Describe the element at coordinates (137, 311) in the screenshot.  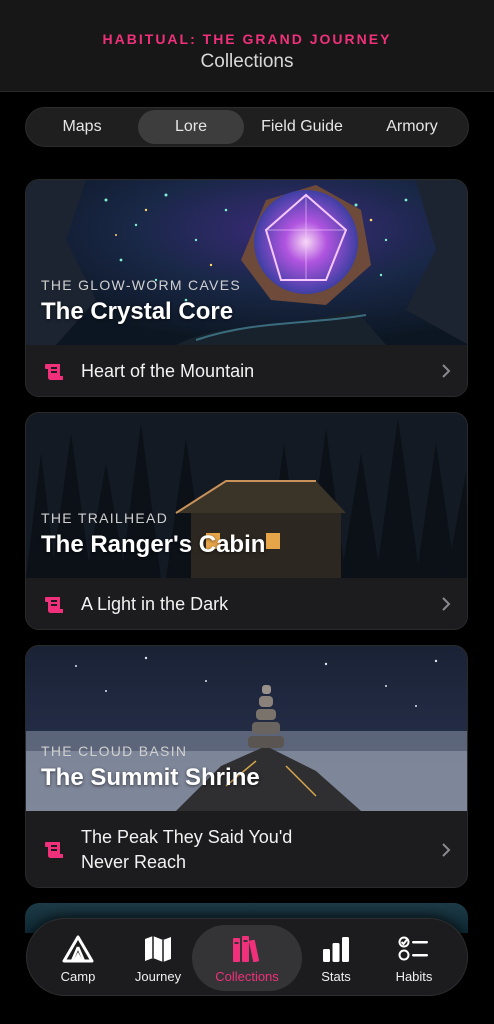
I see `card-title: The Crystal Core` at that location.